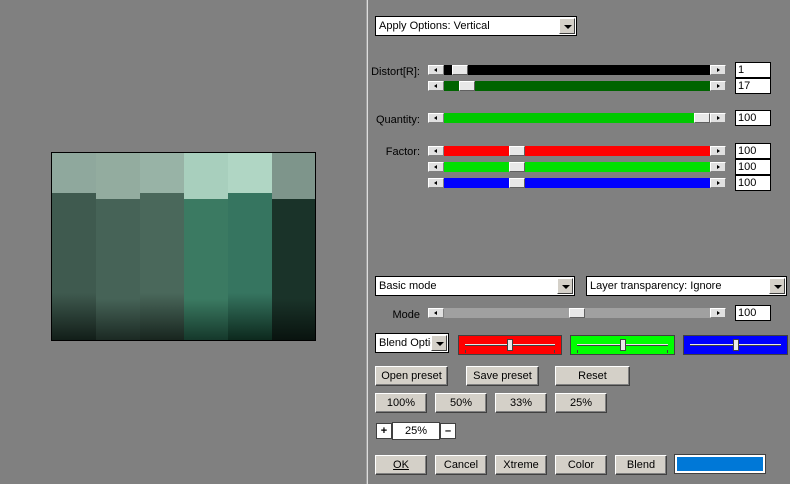 This screenshot has height=484, width=790. I want to click on xtreme-button-label: Xtreme, so click(521, 464).